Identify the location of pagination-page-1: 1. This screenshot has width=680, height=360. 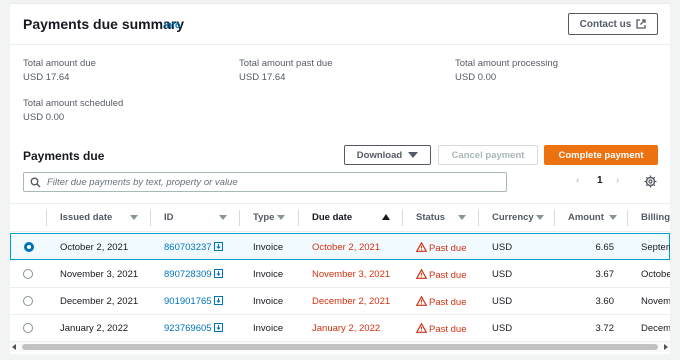
(600, 180).